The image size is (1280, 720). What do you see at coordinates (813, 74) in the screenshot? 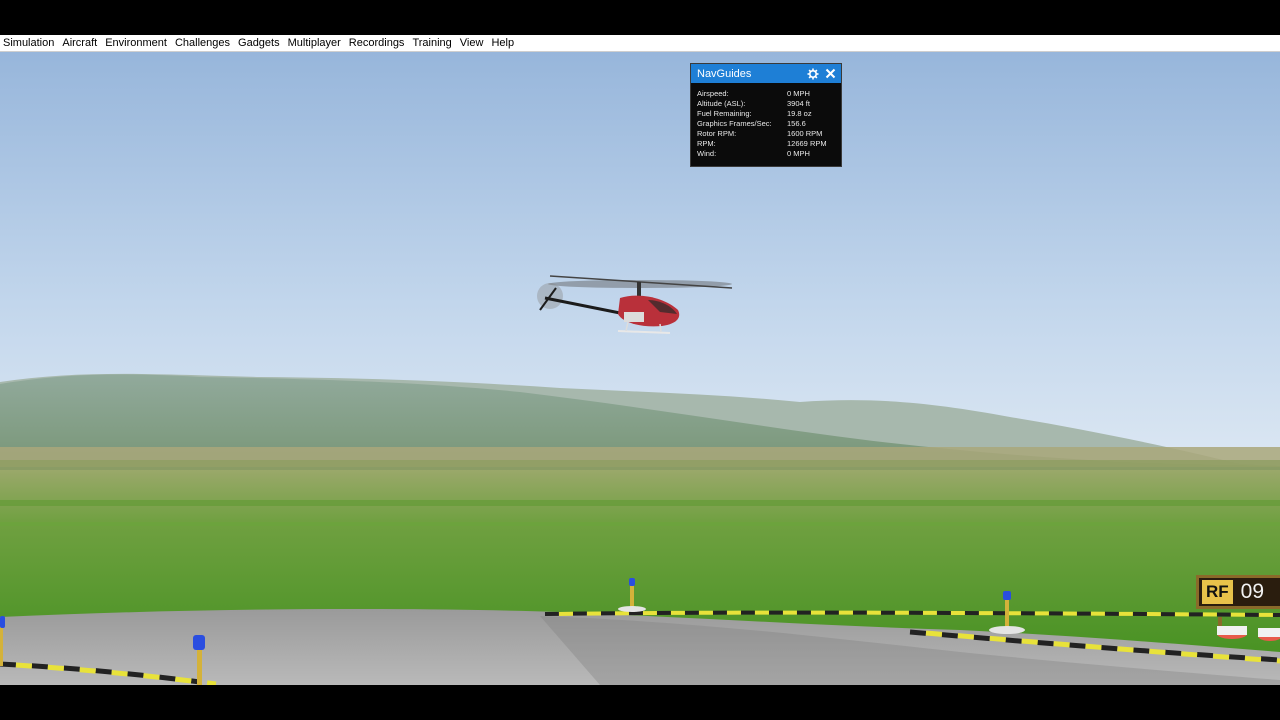
I see `gear-icon` at bounding box center [813, 74].